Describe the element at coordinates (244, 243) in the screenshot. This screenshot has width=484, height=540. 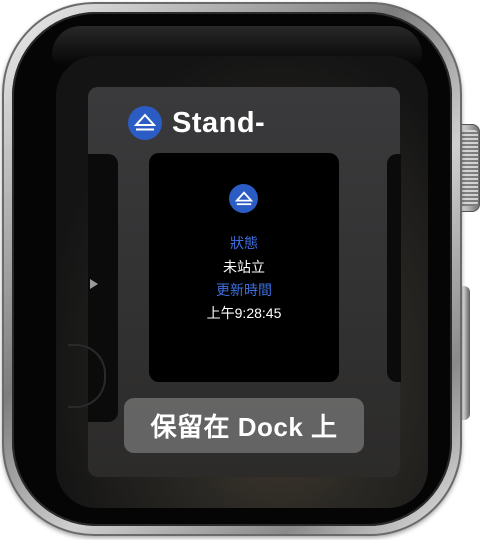
I see `status-label: 狀態` at that location.